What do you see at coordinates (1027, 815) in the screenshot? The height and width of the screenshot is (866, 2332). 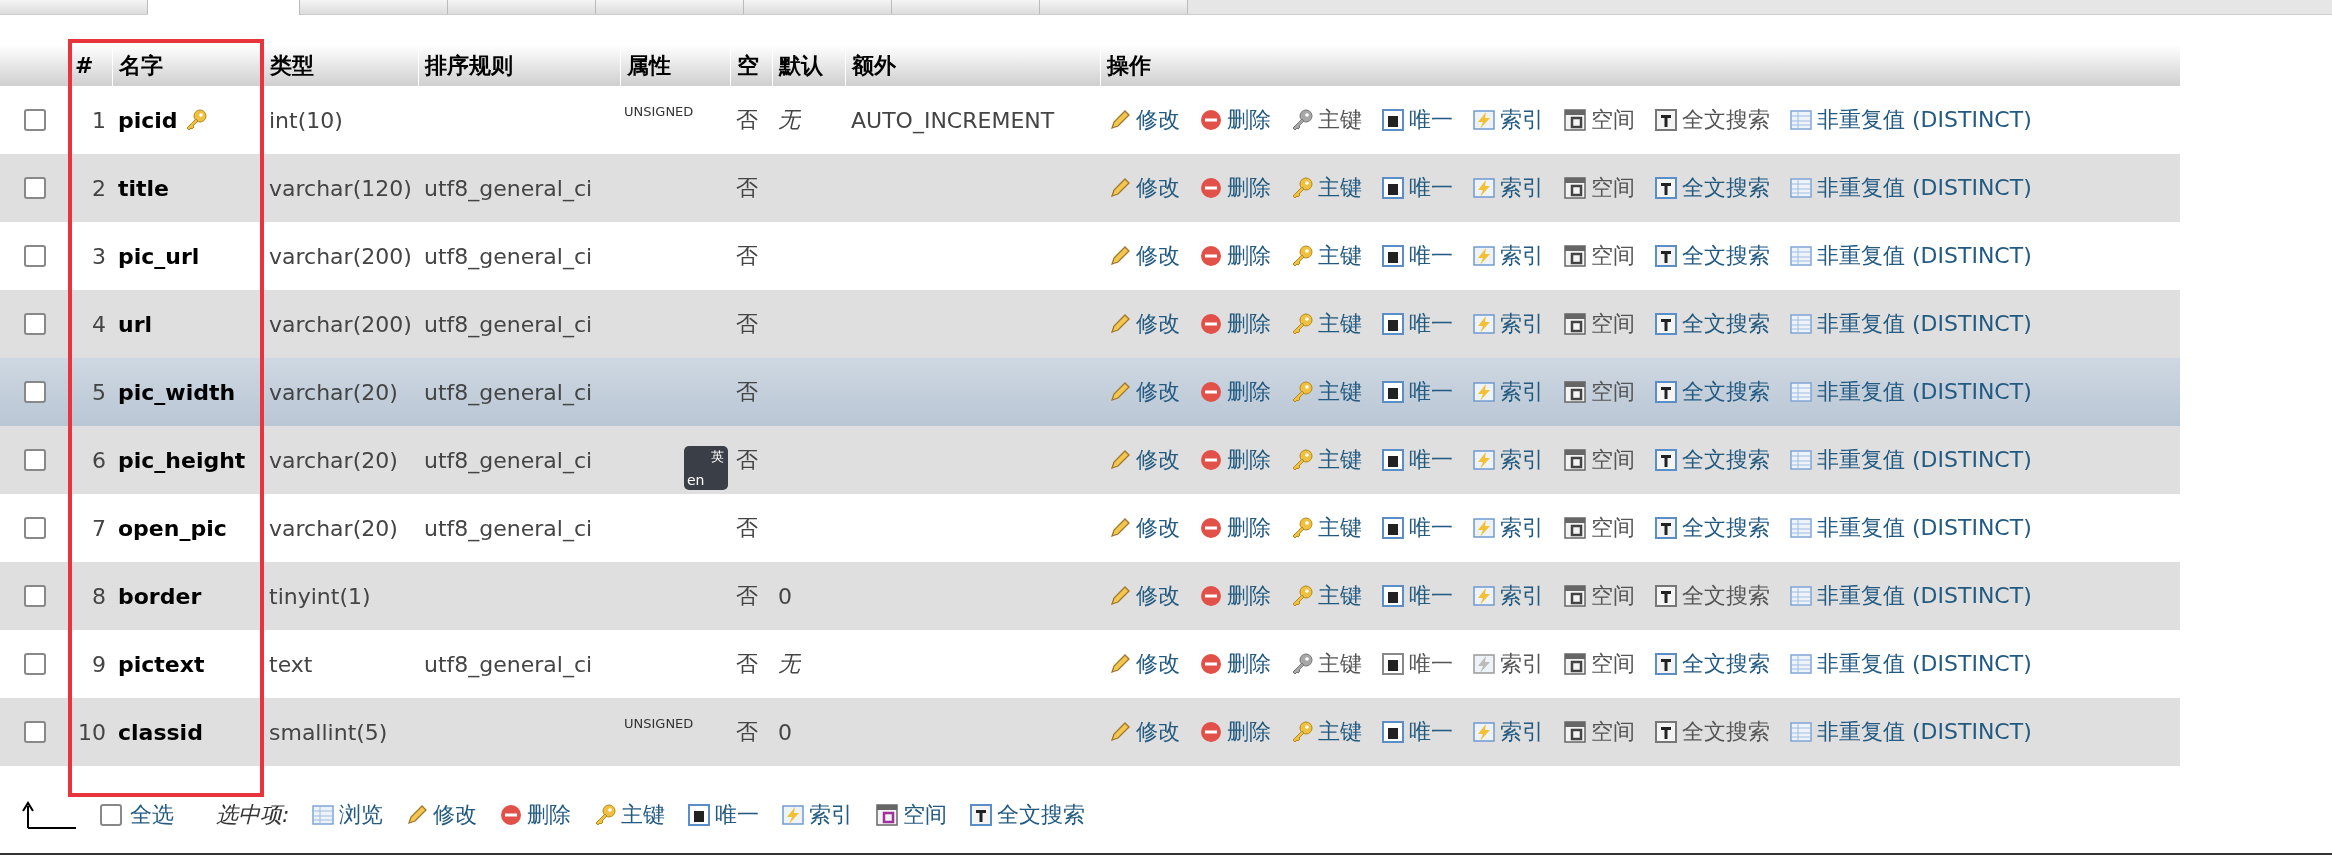 I see `bulk-action-link: 全文搜索` at bounding box center [1027, 815].